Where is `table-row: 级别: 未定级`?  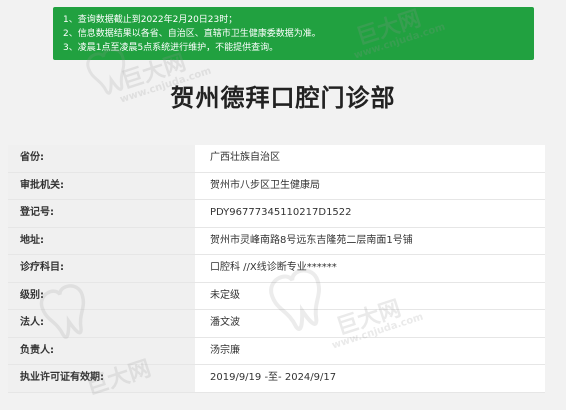
table-row: 级别: 未定级 is located at coordinates (276, 296).